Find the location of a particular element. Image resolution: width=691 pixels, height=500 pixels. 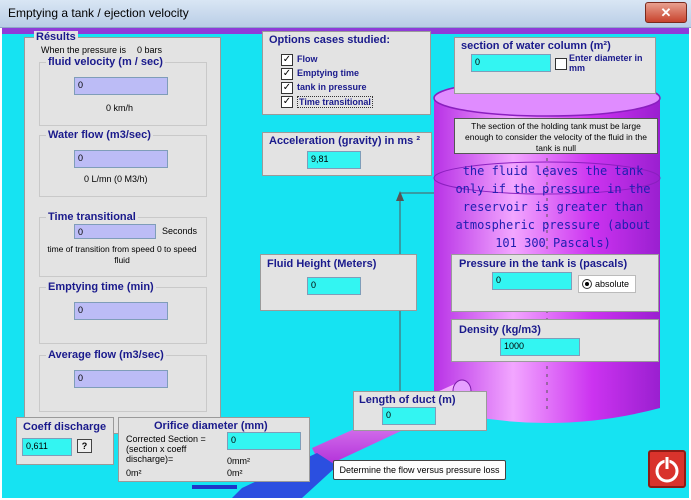

title-bar: Emptying a tank / ejection velocity ✕ is located at coordinates (345, 14).